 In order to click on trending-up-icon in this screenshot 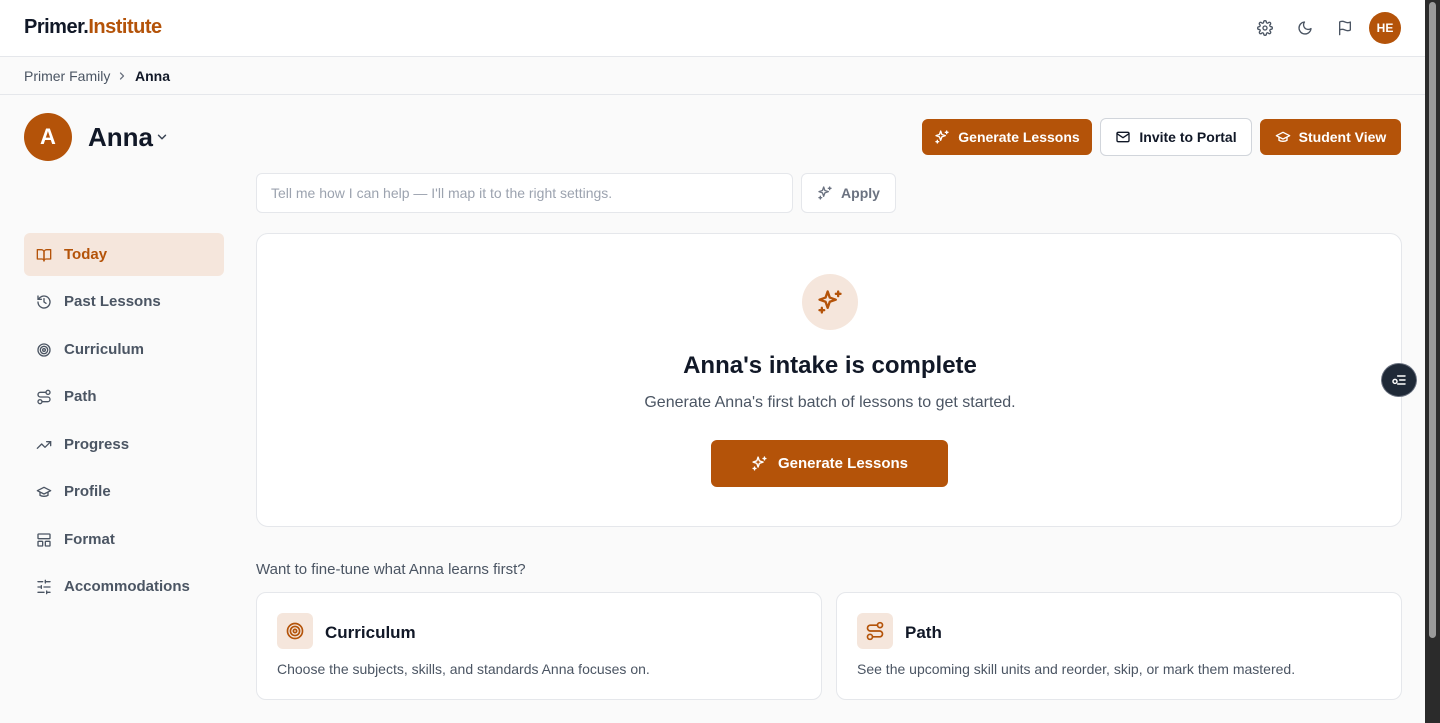, I will do `click(44, 445)`.